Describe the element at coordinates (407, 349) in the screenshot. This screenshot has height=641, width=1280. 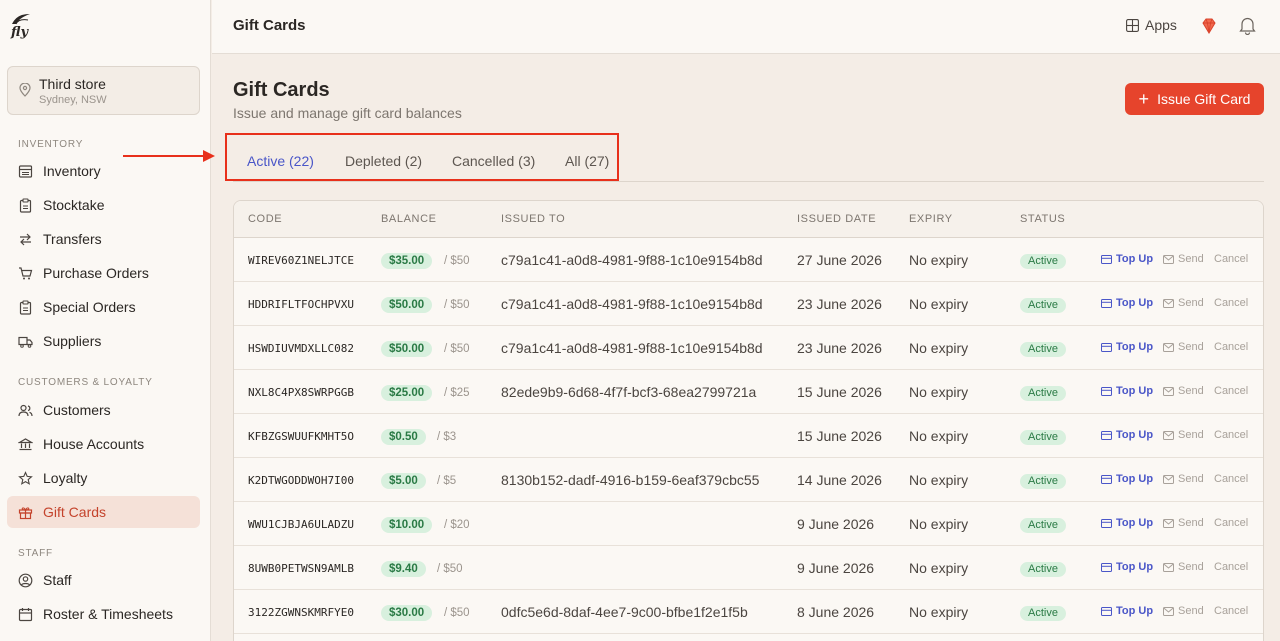
I see `balance-badge: $50.00` at that location.